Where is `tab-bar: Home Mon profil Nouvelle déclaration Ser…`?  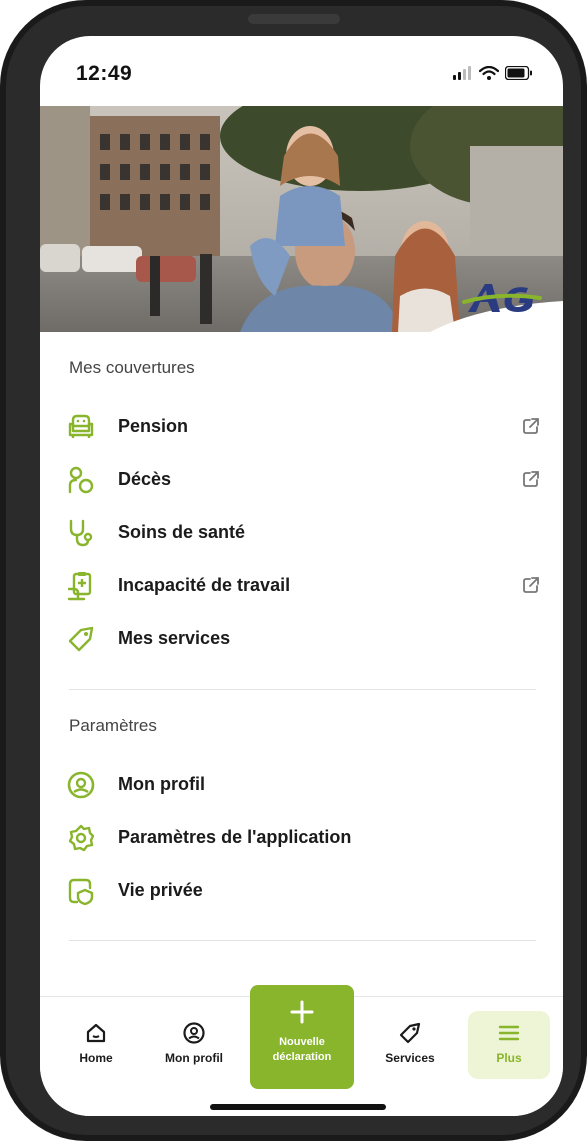 tab-bar: Home Mon profil Nouvelle déclaration Ser… is located at coordinates (301, 1050).